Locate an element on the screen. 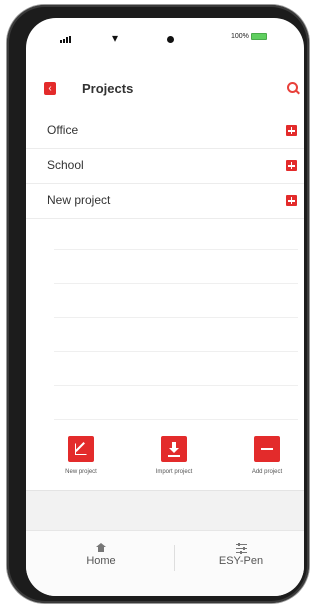 The image size is (320, 607). action-bar: New project Import project Add project is located at coordinates (165, 460).